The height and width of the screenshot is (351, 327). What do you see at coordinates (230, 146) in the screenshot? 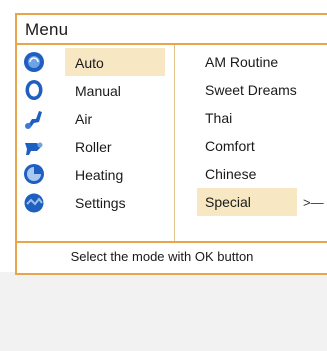
I see `program-label: Comfort` at bounding box center [230, 146].